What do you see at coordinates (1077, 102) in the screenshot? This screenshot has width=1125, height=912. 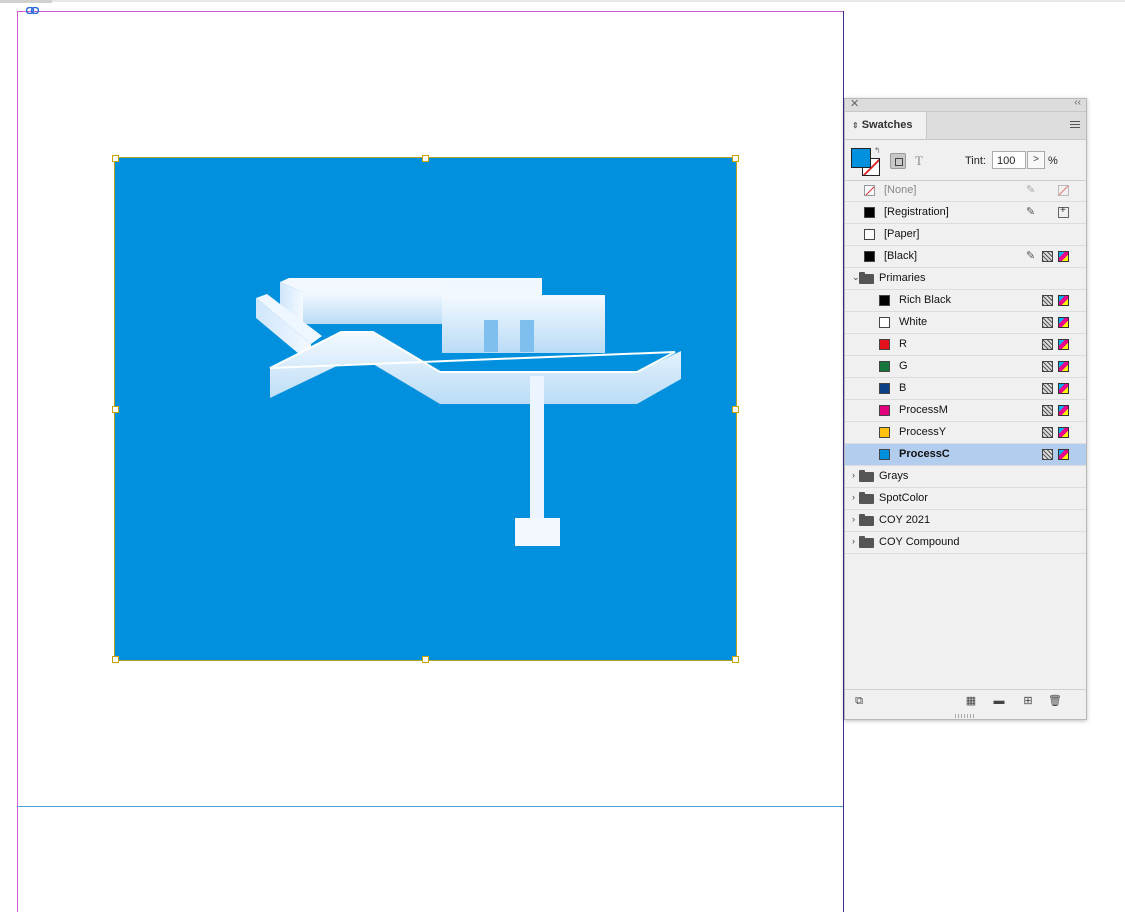 I see `collapse-icon: ‹‹` at bounding box center [1077, 102].